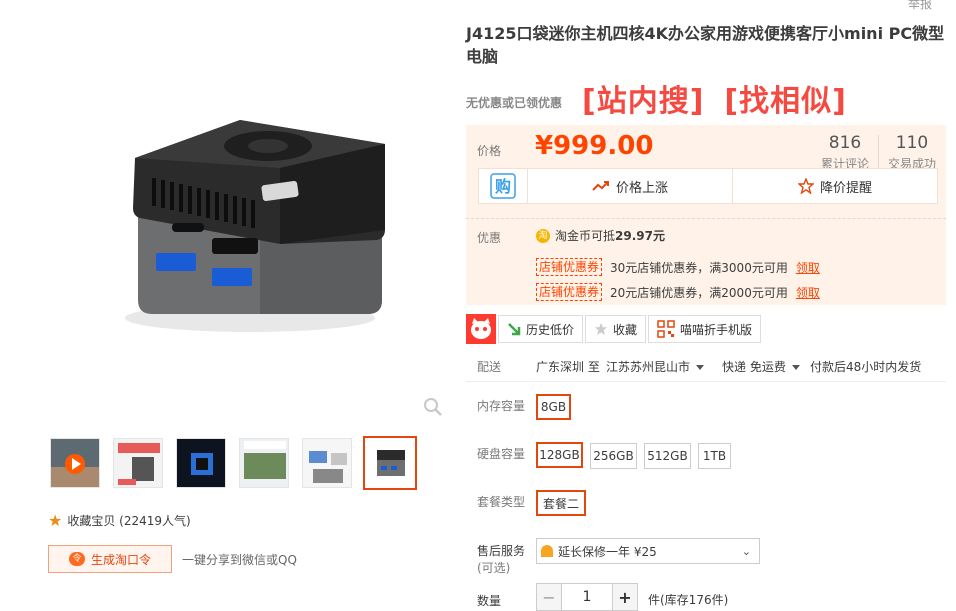 This screenshot has height=611, width=956. I want to click on shipping-destination-select: 江苏苏州昆山市, so click(655, 366).